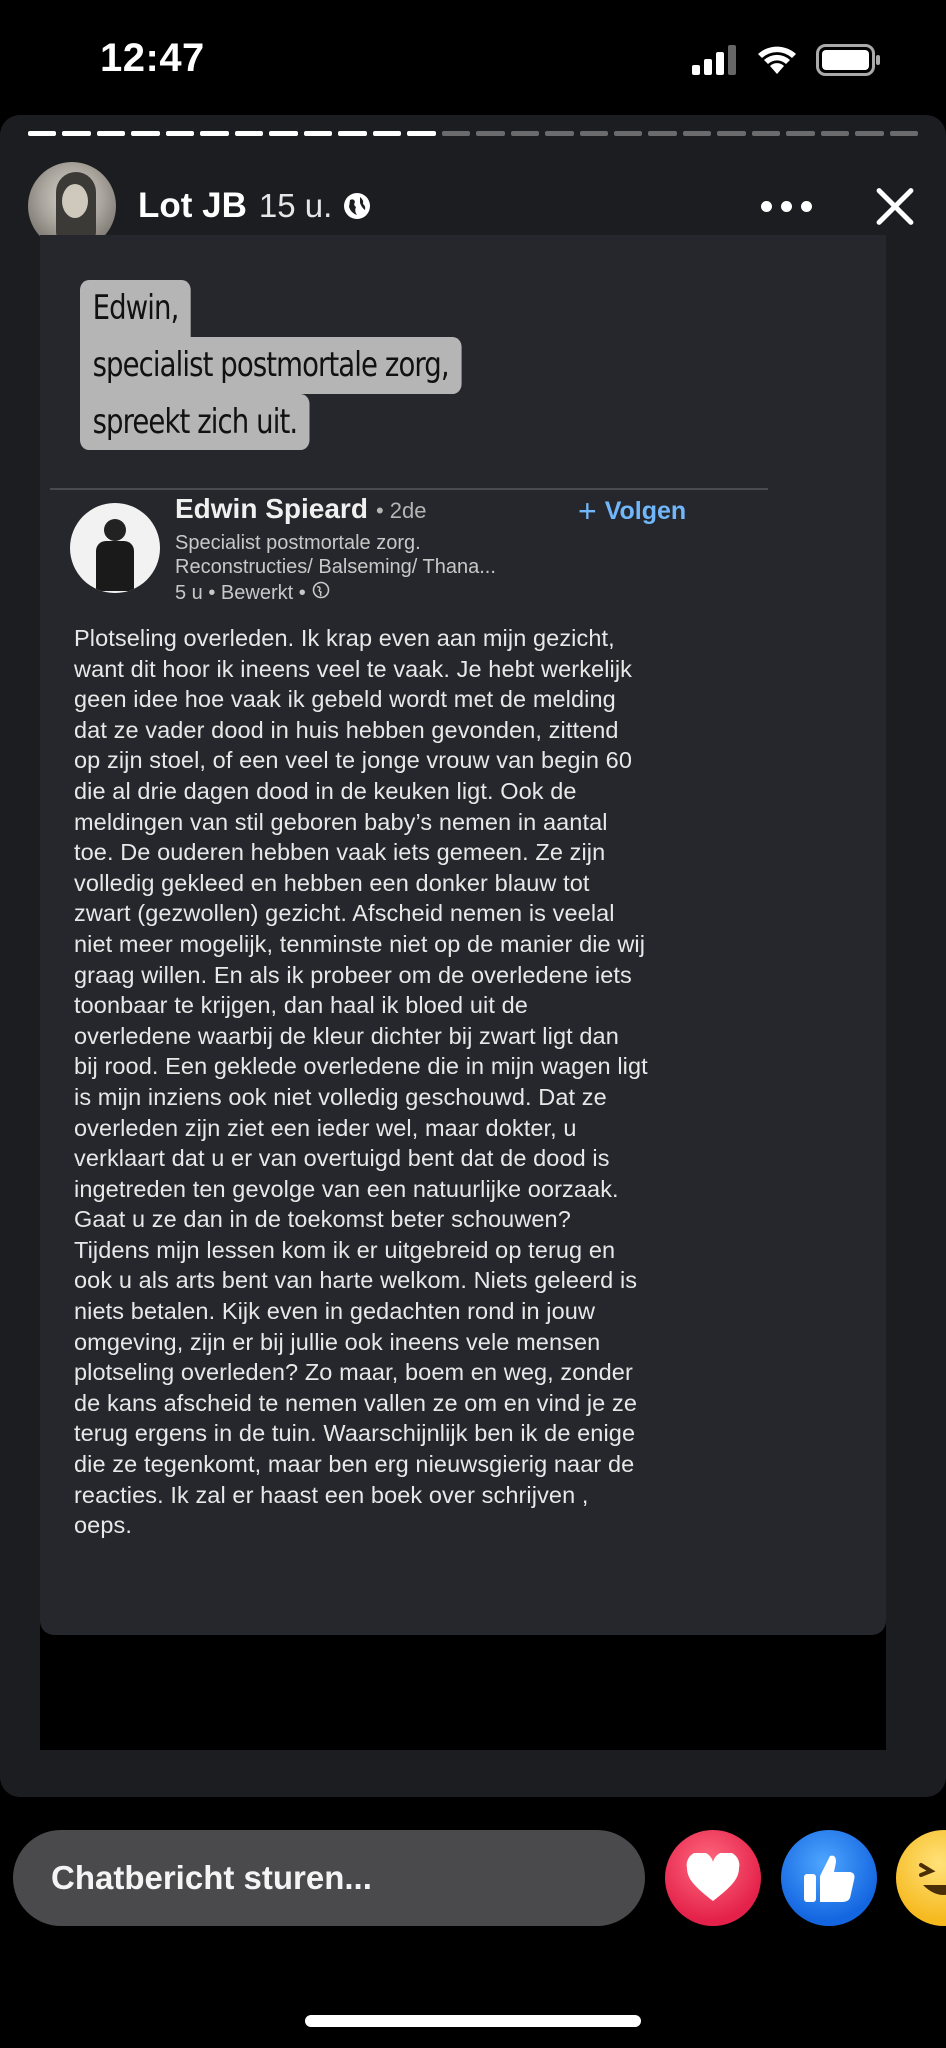  I want to click on follow-label: Volgen, so click(645, 511).